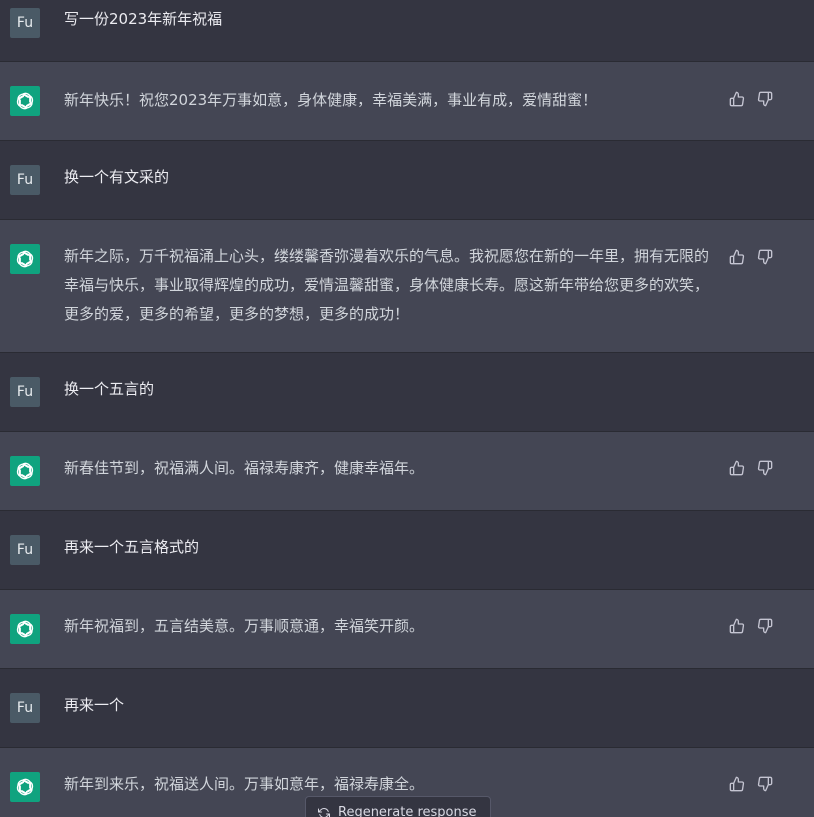  Describe the element at coordinates (244, 468) in the screenshot. I see `message-text: 新春佳节到，祝福满人间。福禄寿康齐，健康幸福年。` at that location.